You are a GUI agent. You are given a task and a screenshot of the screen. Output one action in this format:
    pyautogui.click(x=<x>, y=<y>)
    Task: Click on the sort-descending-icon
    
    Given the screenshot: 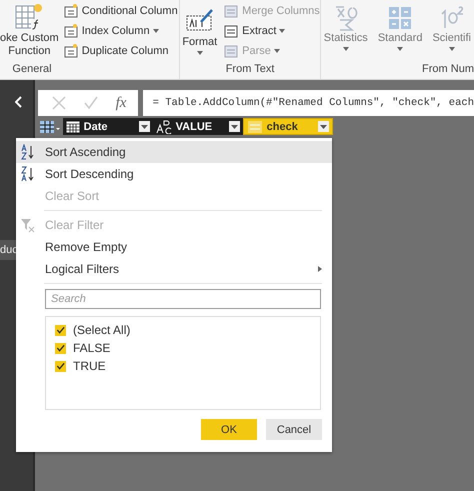 What is the action you would take?
    pyautogui.click(x=28, y=174)
    